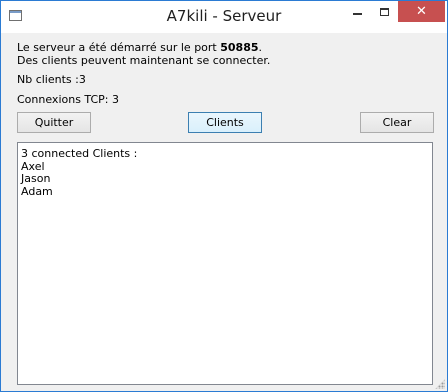  Describe the element at coordinates (79, 153) in the screenshot. I see `log-line: 3 connected Clients :` at that location.